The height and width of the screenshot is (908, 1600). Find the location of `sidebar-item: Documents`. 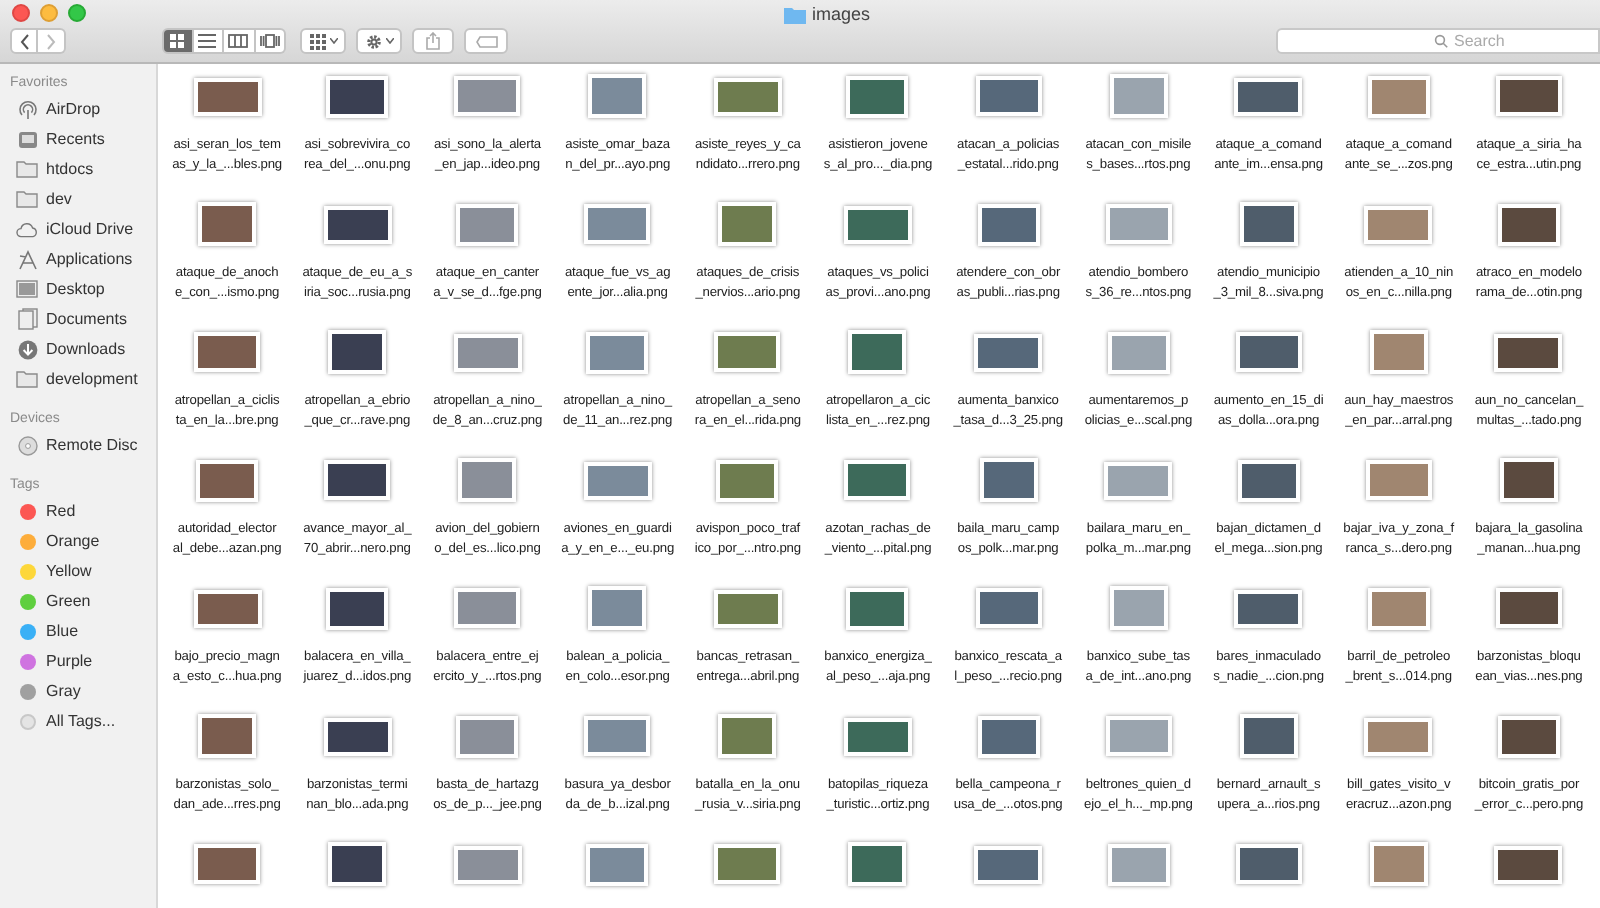

sidebar-item: Documents is located at coordinates (86, 319).